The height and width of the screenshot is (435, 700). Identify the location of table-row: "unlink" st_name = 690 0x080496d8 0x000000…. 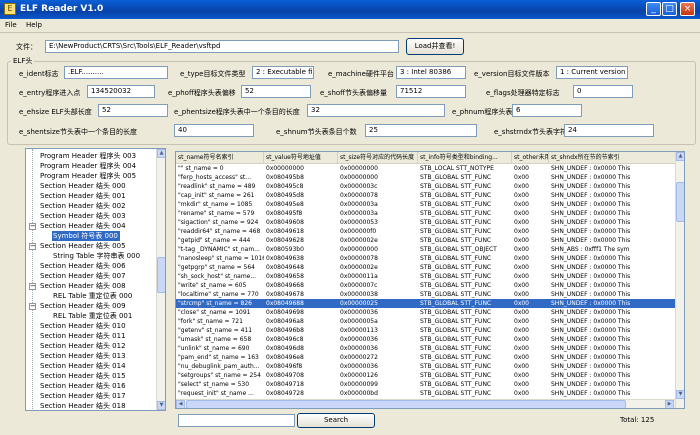
(426, 348).